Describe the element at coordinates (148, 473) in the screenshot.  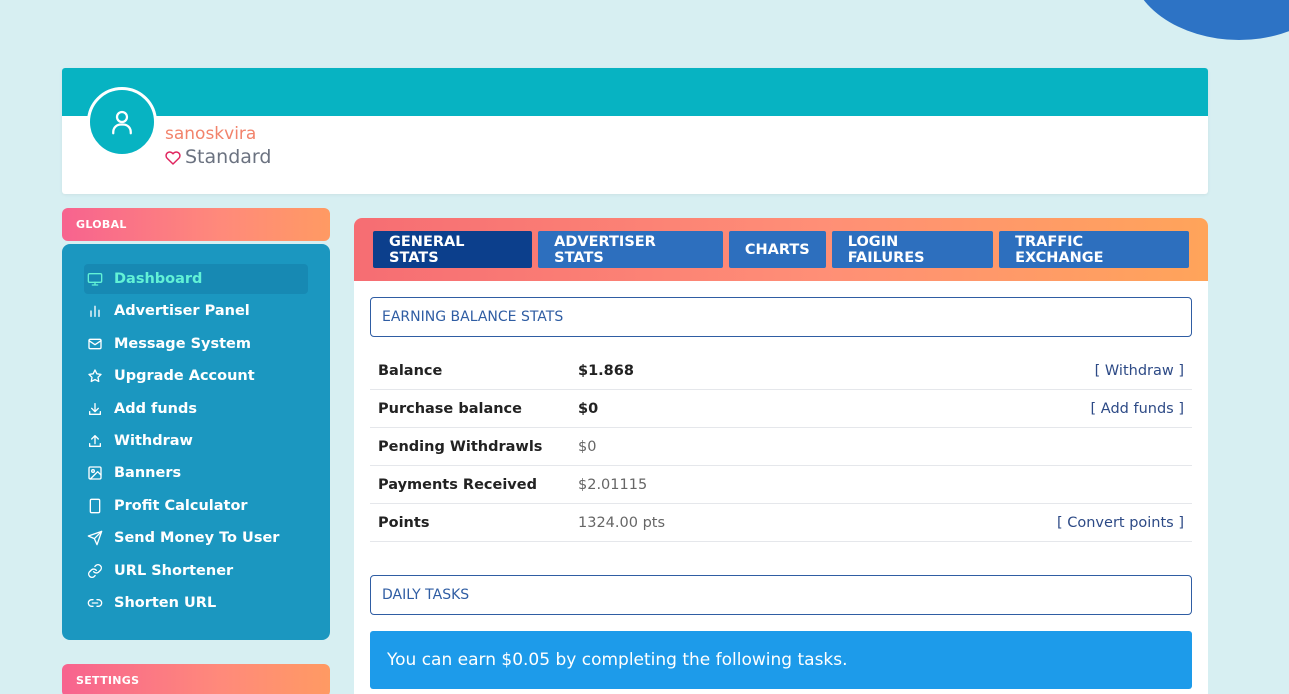
I see `sidebar-item-label: Banners` at that location.